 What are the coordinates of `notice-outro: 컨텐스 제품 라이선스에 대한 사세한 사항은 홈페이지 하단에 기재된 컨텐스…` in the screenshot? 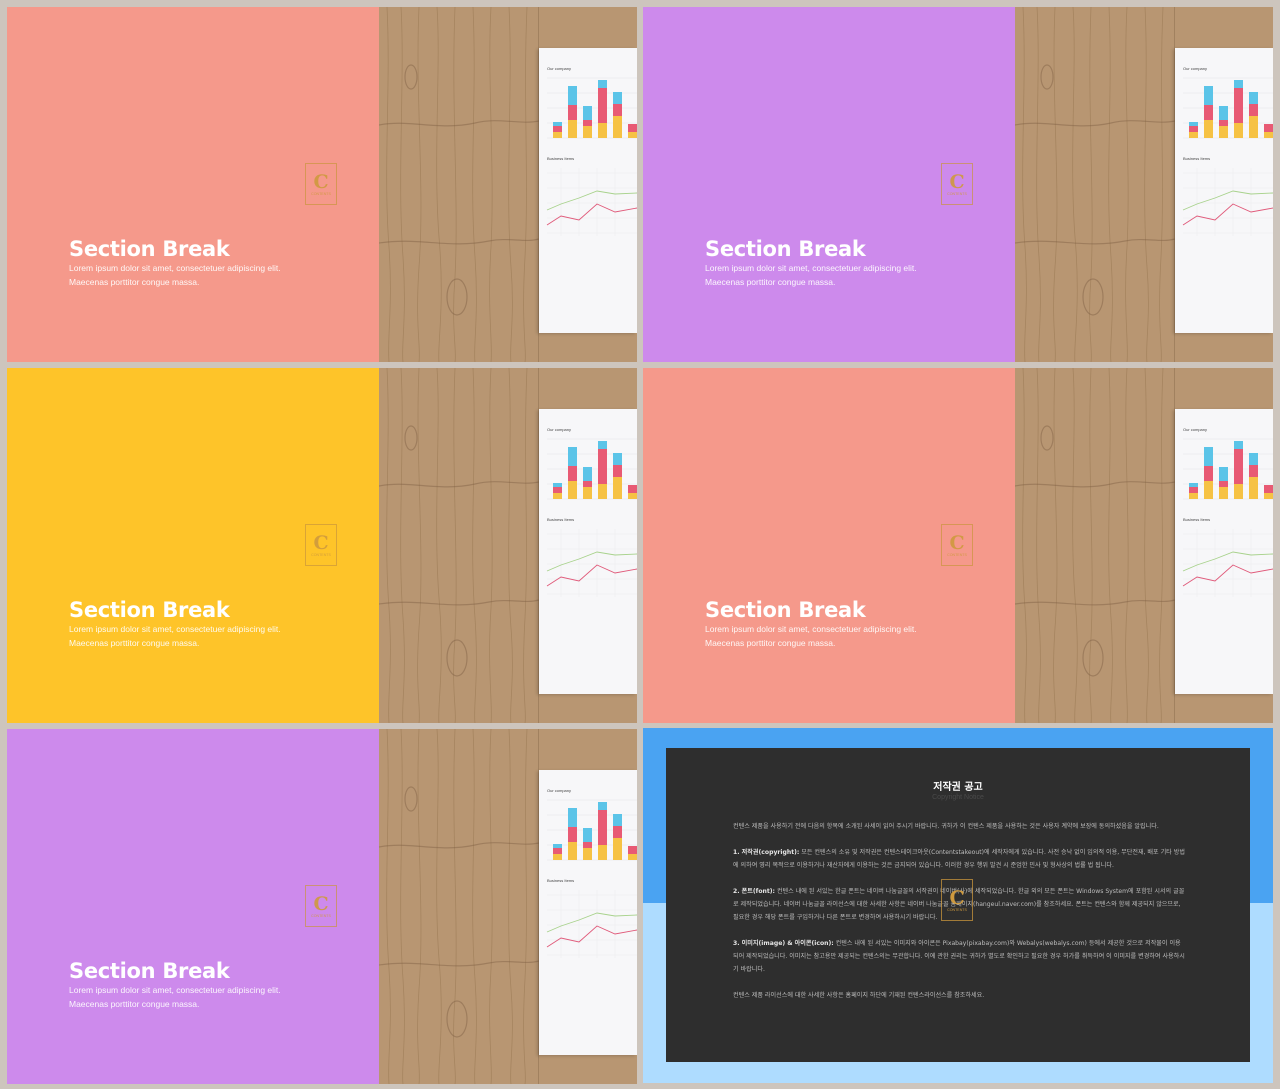 It's located at (859, 995).